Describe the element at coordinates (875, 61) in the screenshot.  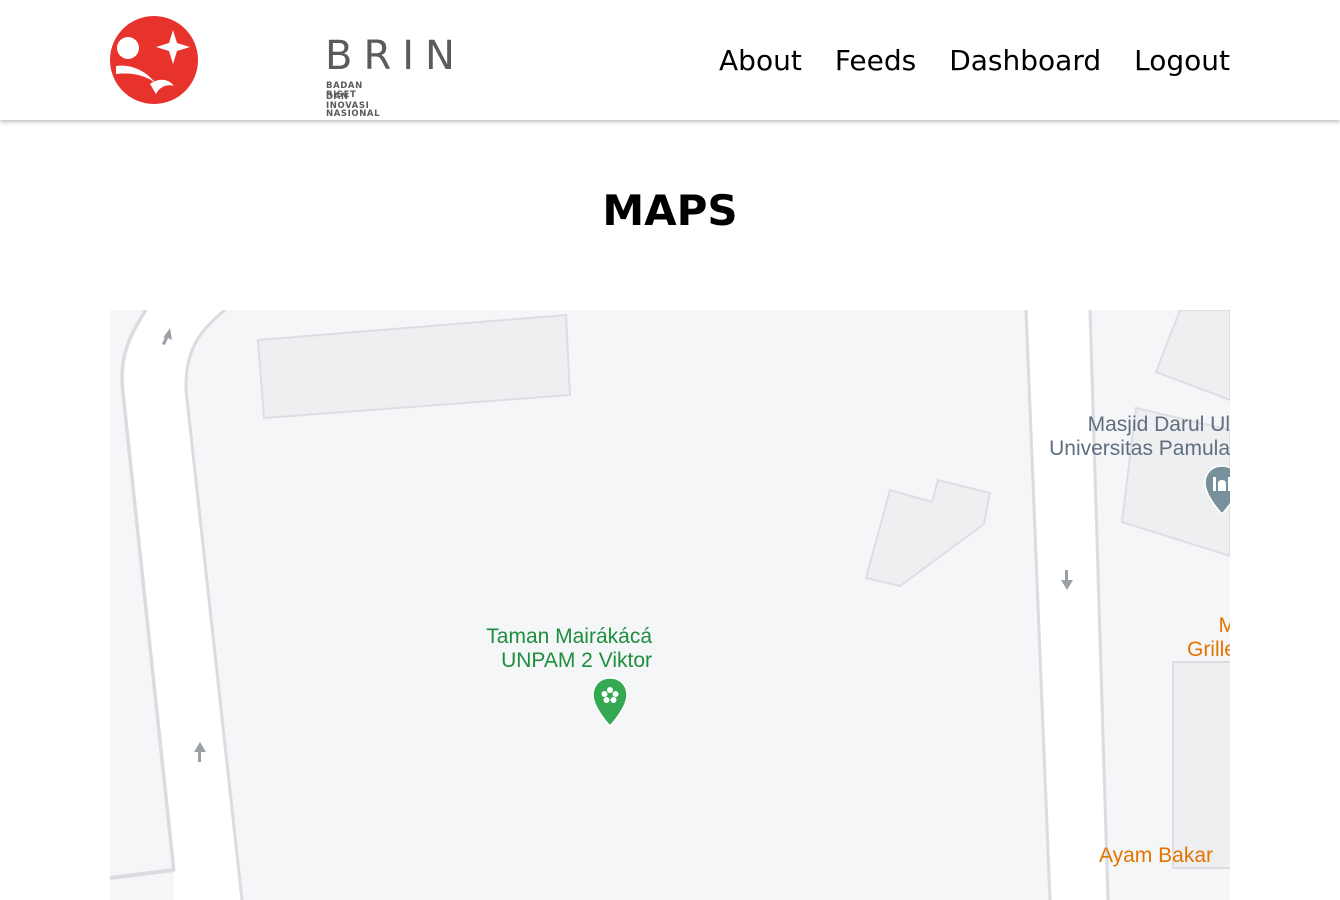
I see `nav-feeds-link: Feeds` at that location.